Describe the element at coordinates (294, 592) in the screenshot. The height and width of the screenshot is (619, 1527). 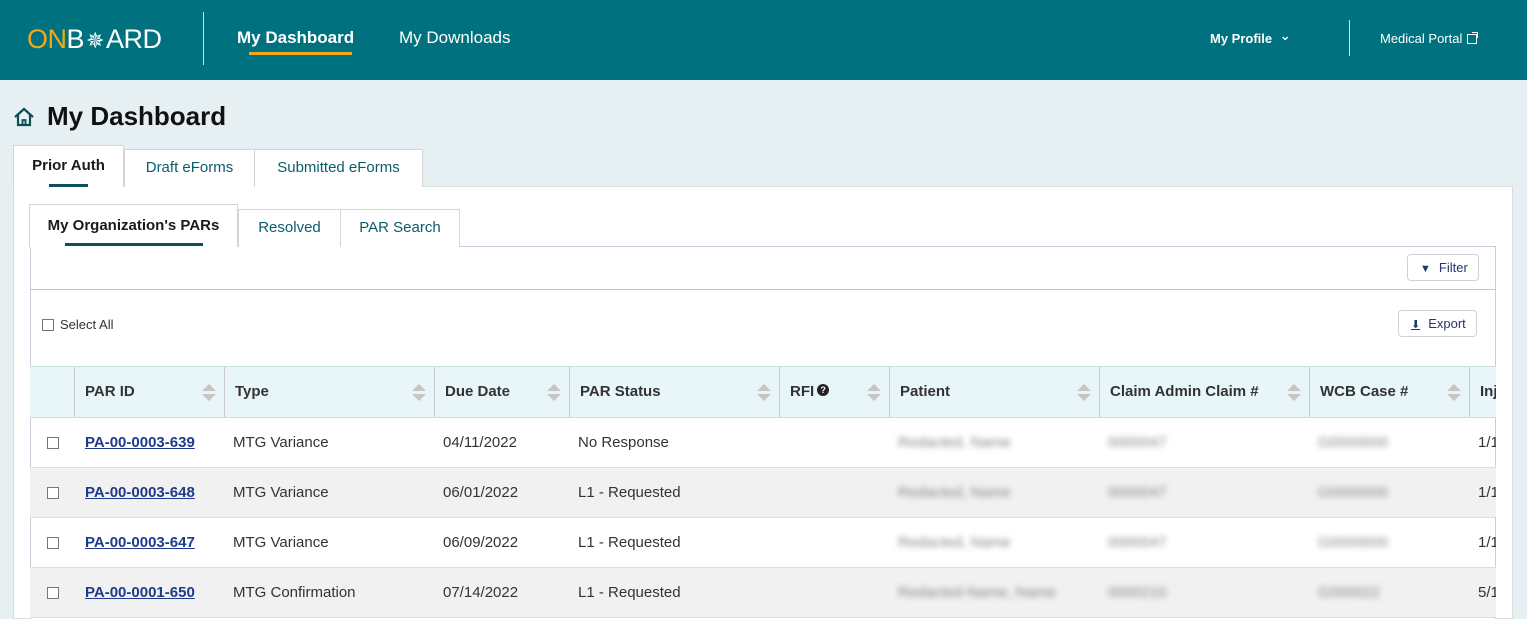
I see `type-cell: MTG Confirmation` at that location.